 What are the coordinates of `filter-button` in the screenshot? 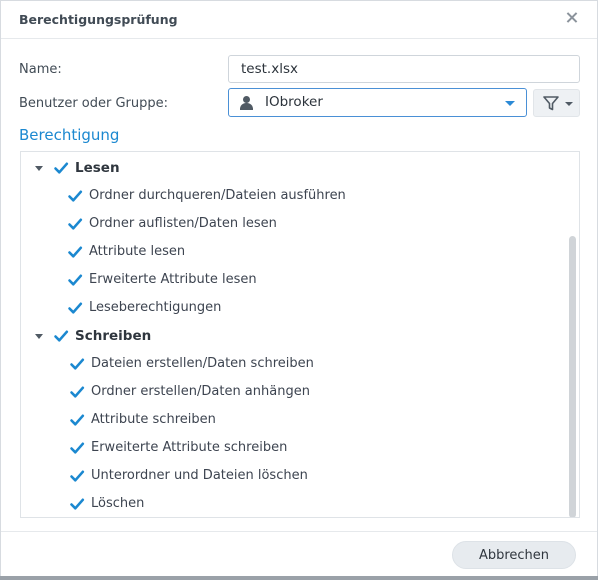 It's located at (556, 103).